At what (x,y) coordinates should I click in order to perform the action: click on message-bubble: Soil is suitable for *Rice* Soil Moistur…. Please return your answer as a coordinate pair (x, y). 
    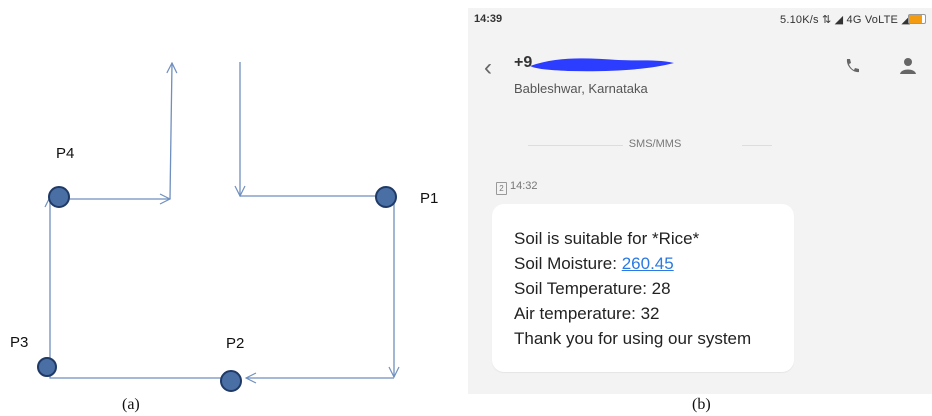
    Looking at the image, I should click on (643, 288).